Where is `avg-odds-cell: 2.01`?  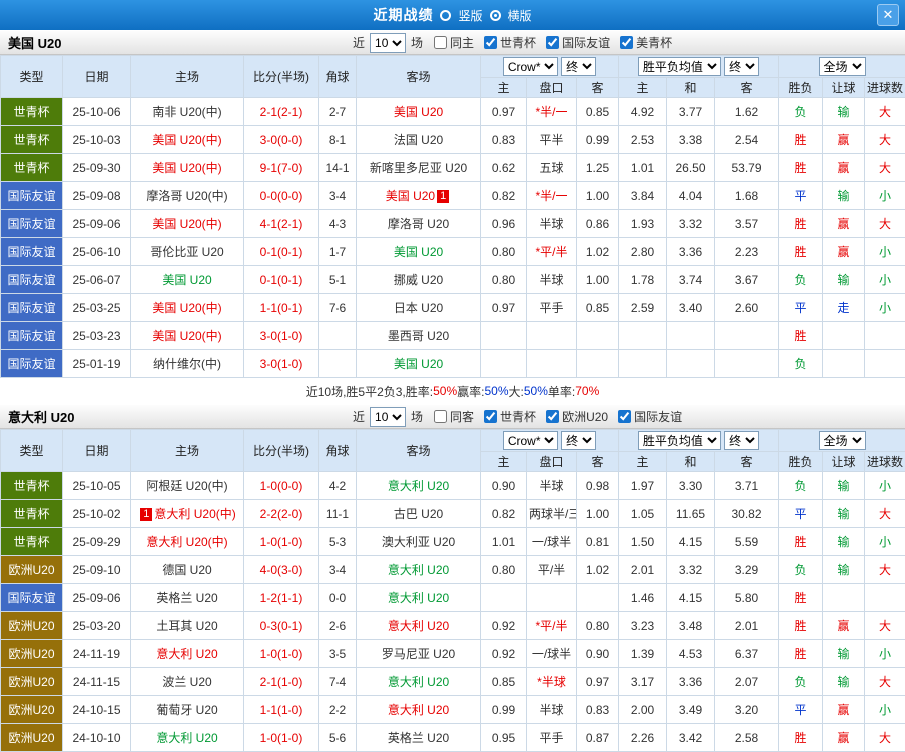
avg-odds-cell: 2.01 is located at coordinates (642, 569).